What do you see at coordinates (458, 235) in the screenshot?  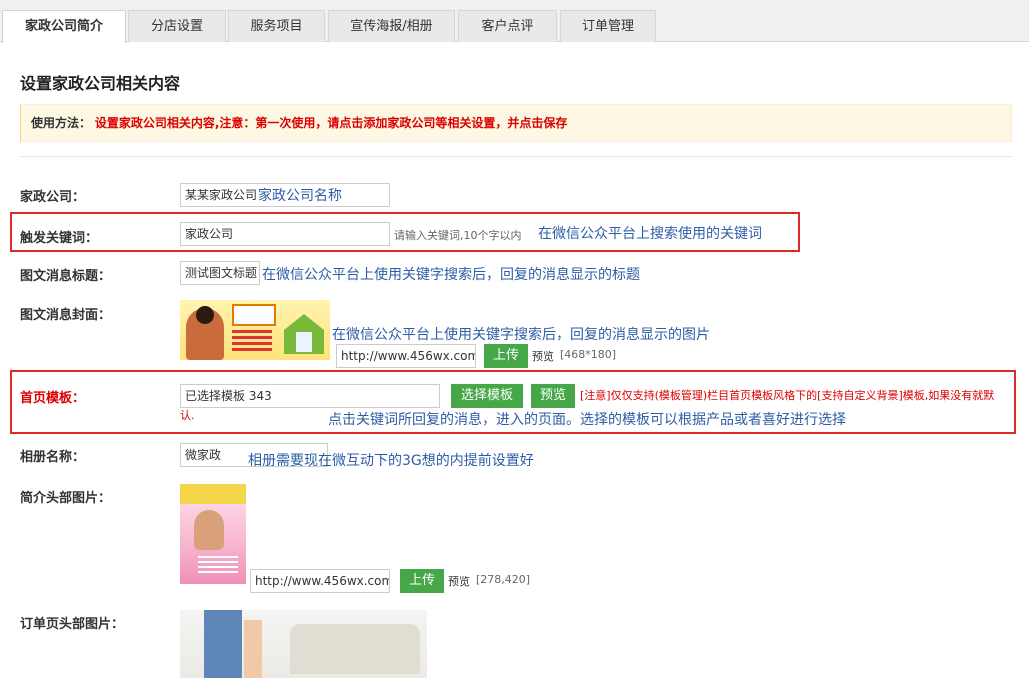 I see `keyword-hint: 请输入关键词,10个字以内` at bounding box center [458, 235].